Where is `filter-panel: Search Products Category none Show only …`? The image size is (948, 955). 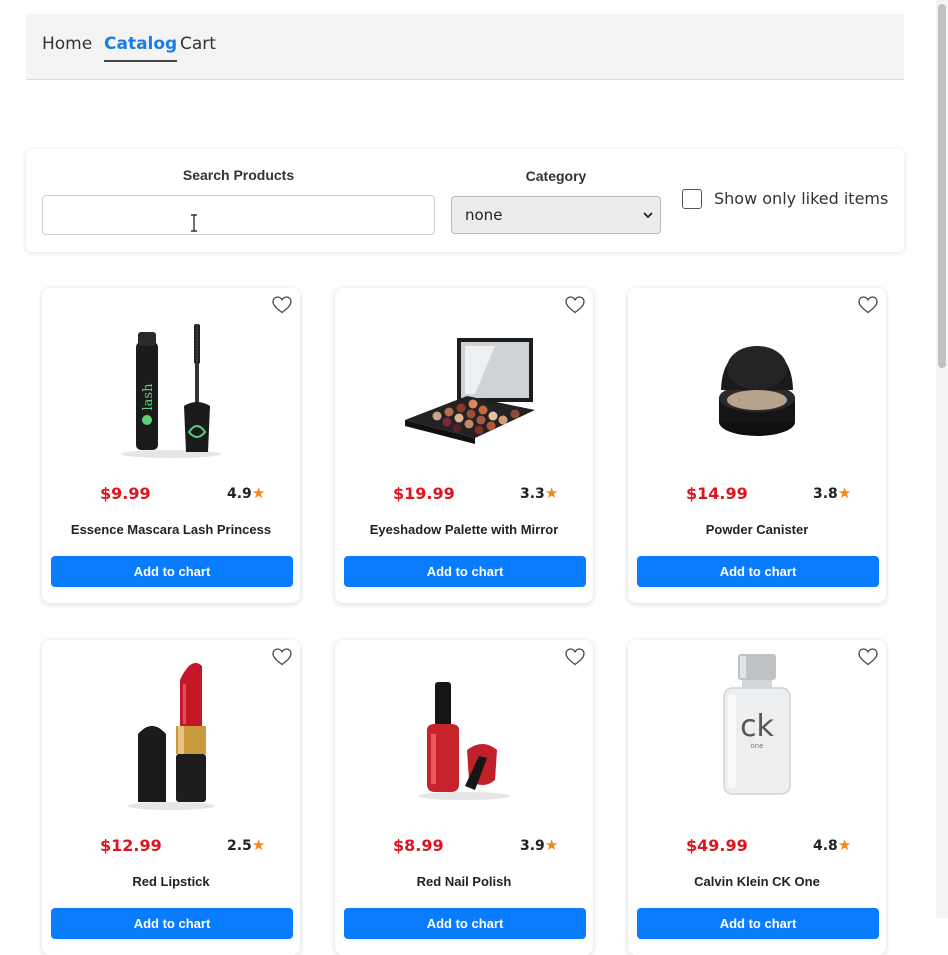
filter-panel: Search Products Category none Show only … is located at coordinates (465, 200).